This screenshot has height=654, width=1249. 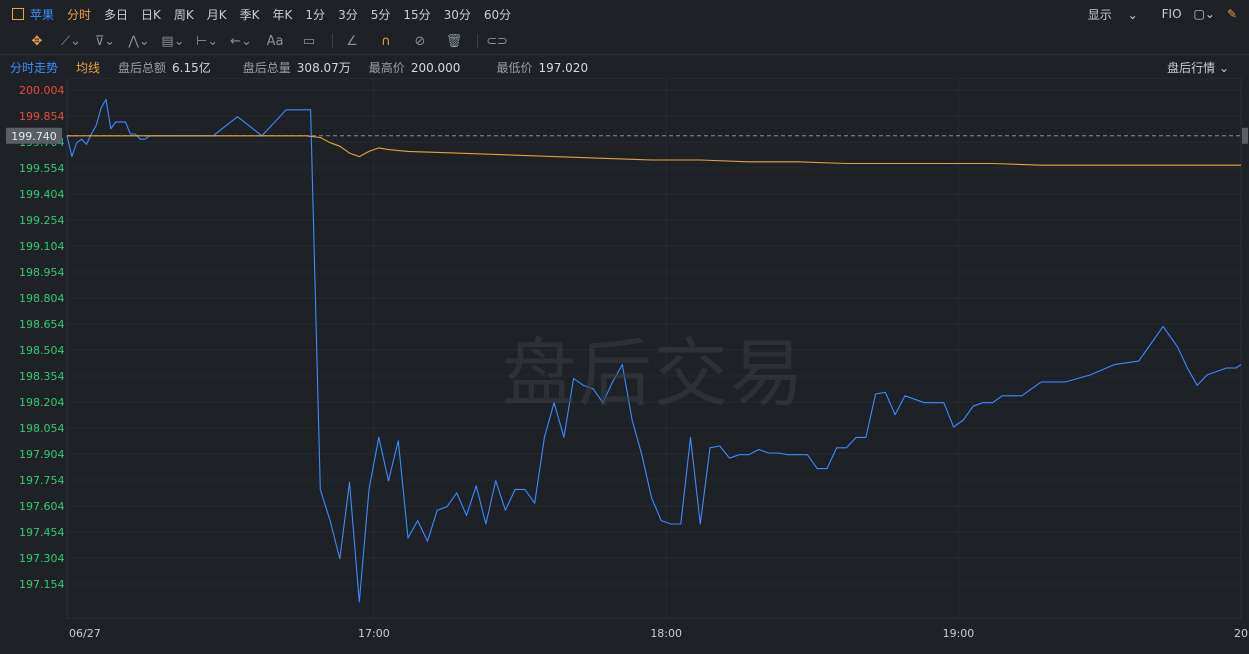 What do you see at coordinates (42, 14) in the screenshot?
I see `symbol-name: 苹果` at bounding box center [42, 14].